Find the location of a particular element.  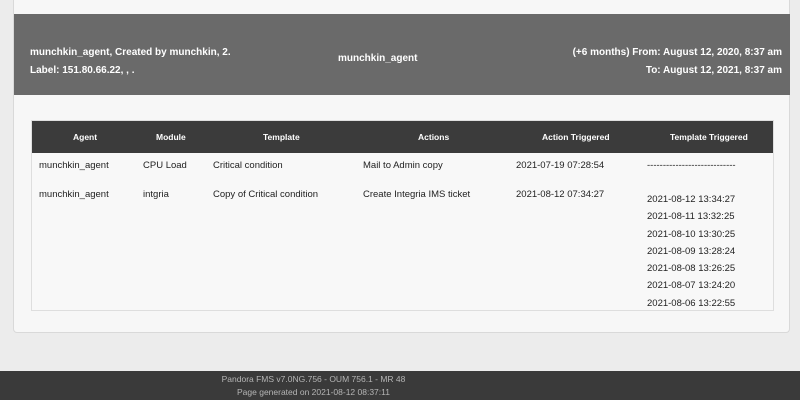

cell-module: CPU Load is located at coordinates (165, 165).